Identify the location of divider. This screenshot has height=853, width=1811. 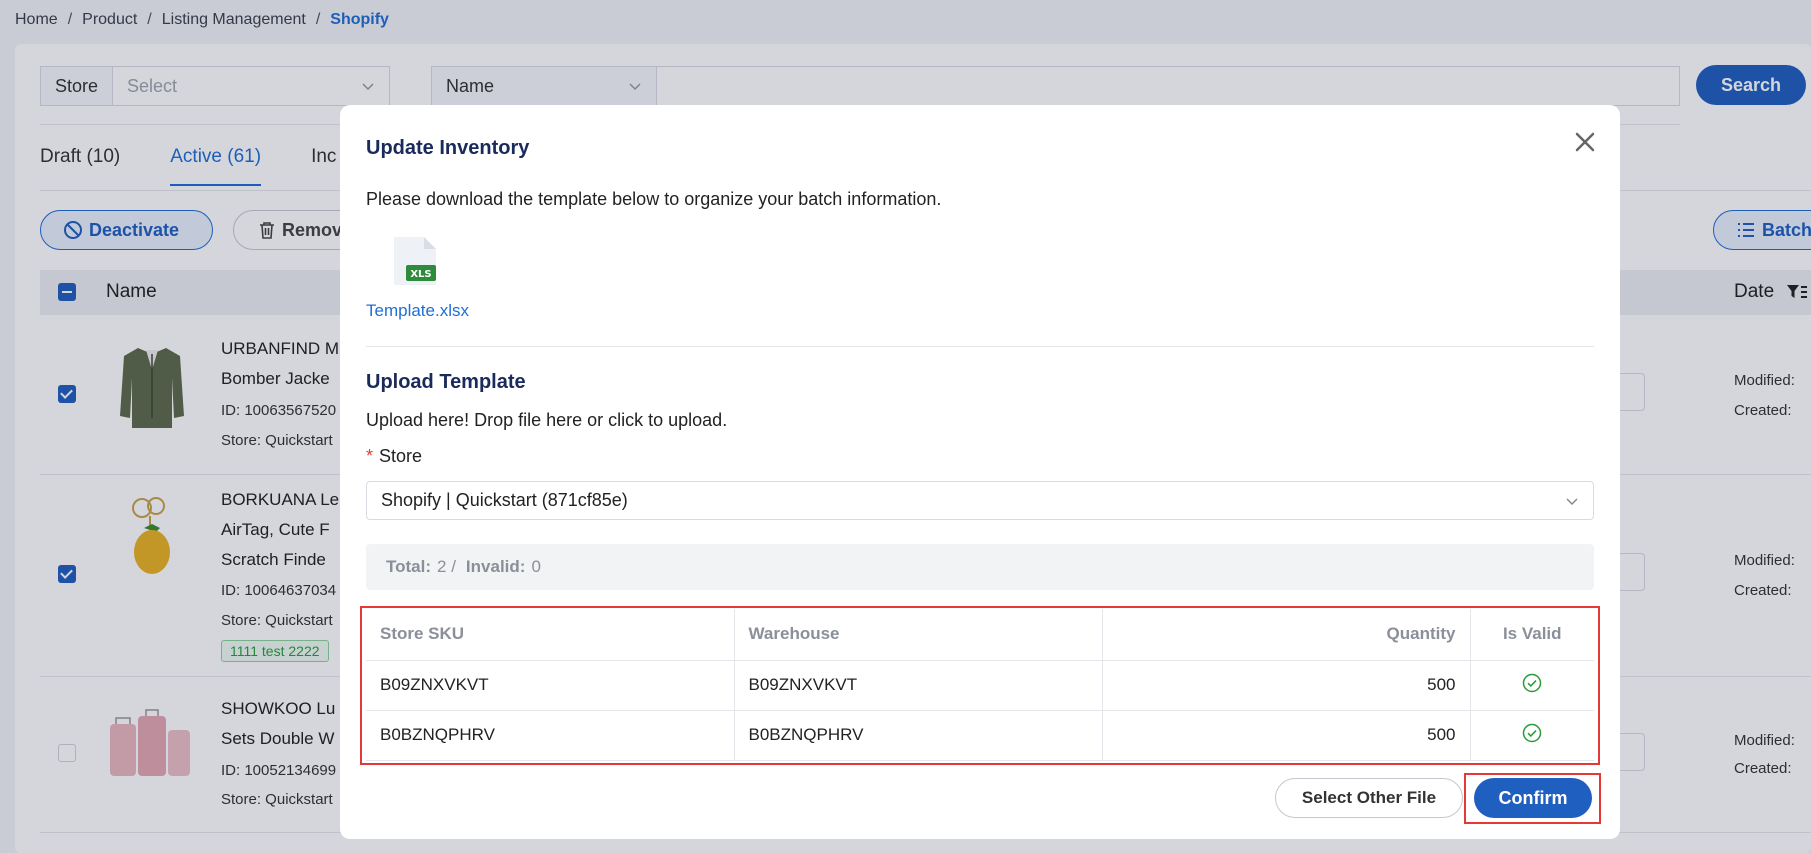
(980, 346).